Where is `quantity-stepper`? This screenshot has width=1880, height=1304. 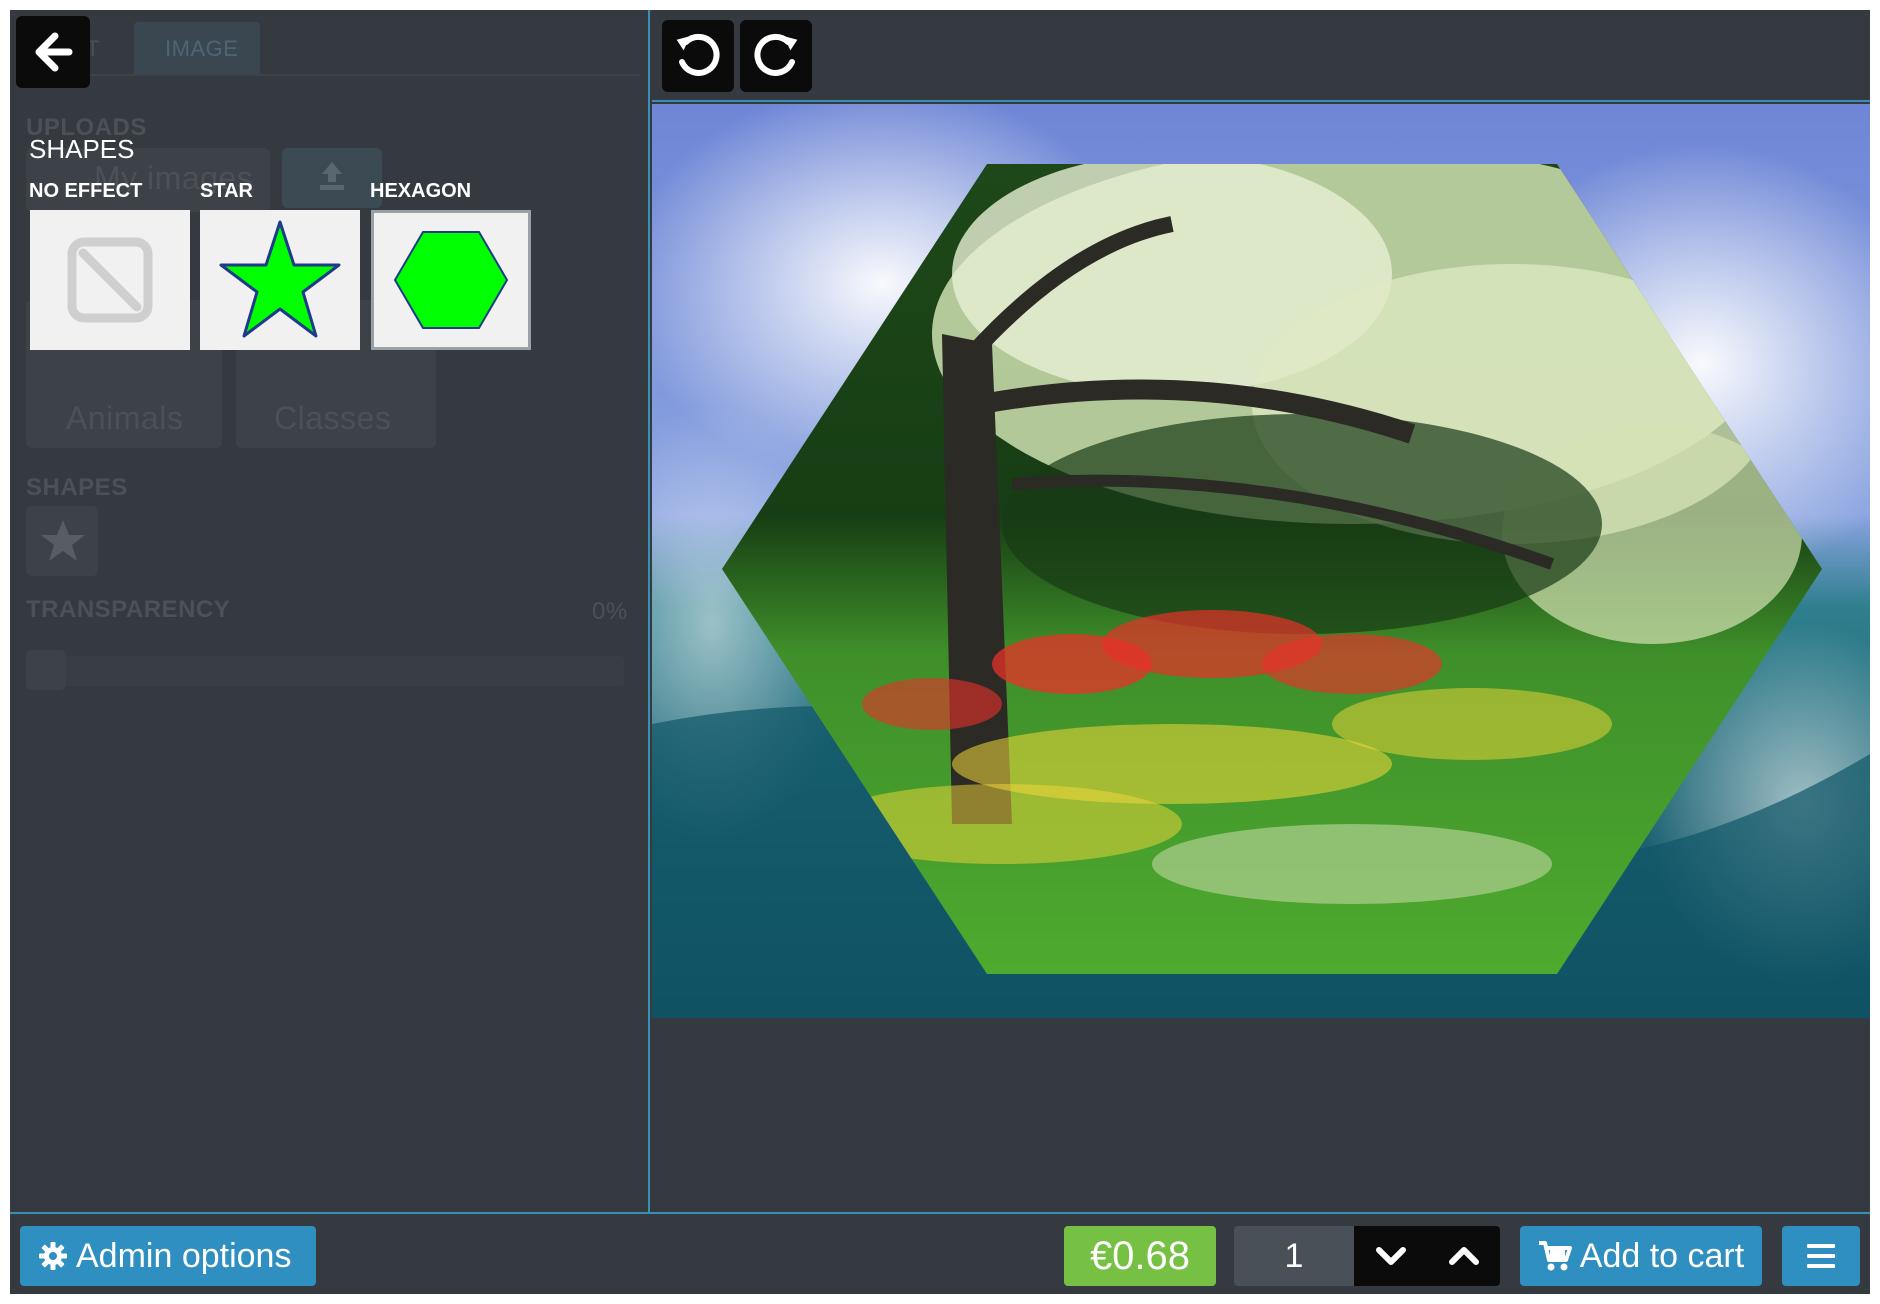 quantity-stepper is located at coordinates (1367, 1256).